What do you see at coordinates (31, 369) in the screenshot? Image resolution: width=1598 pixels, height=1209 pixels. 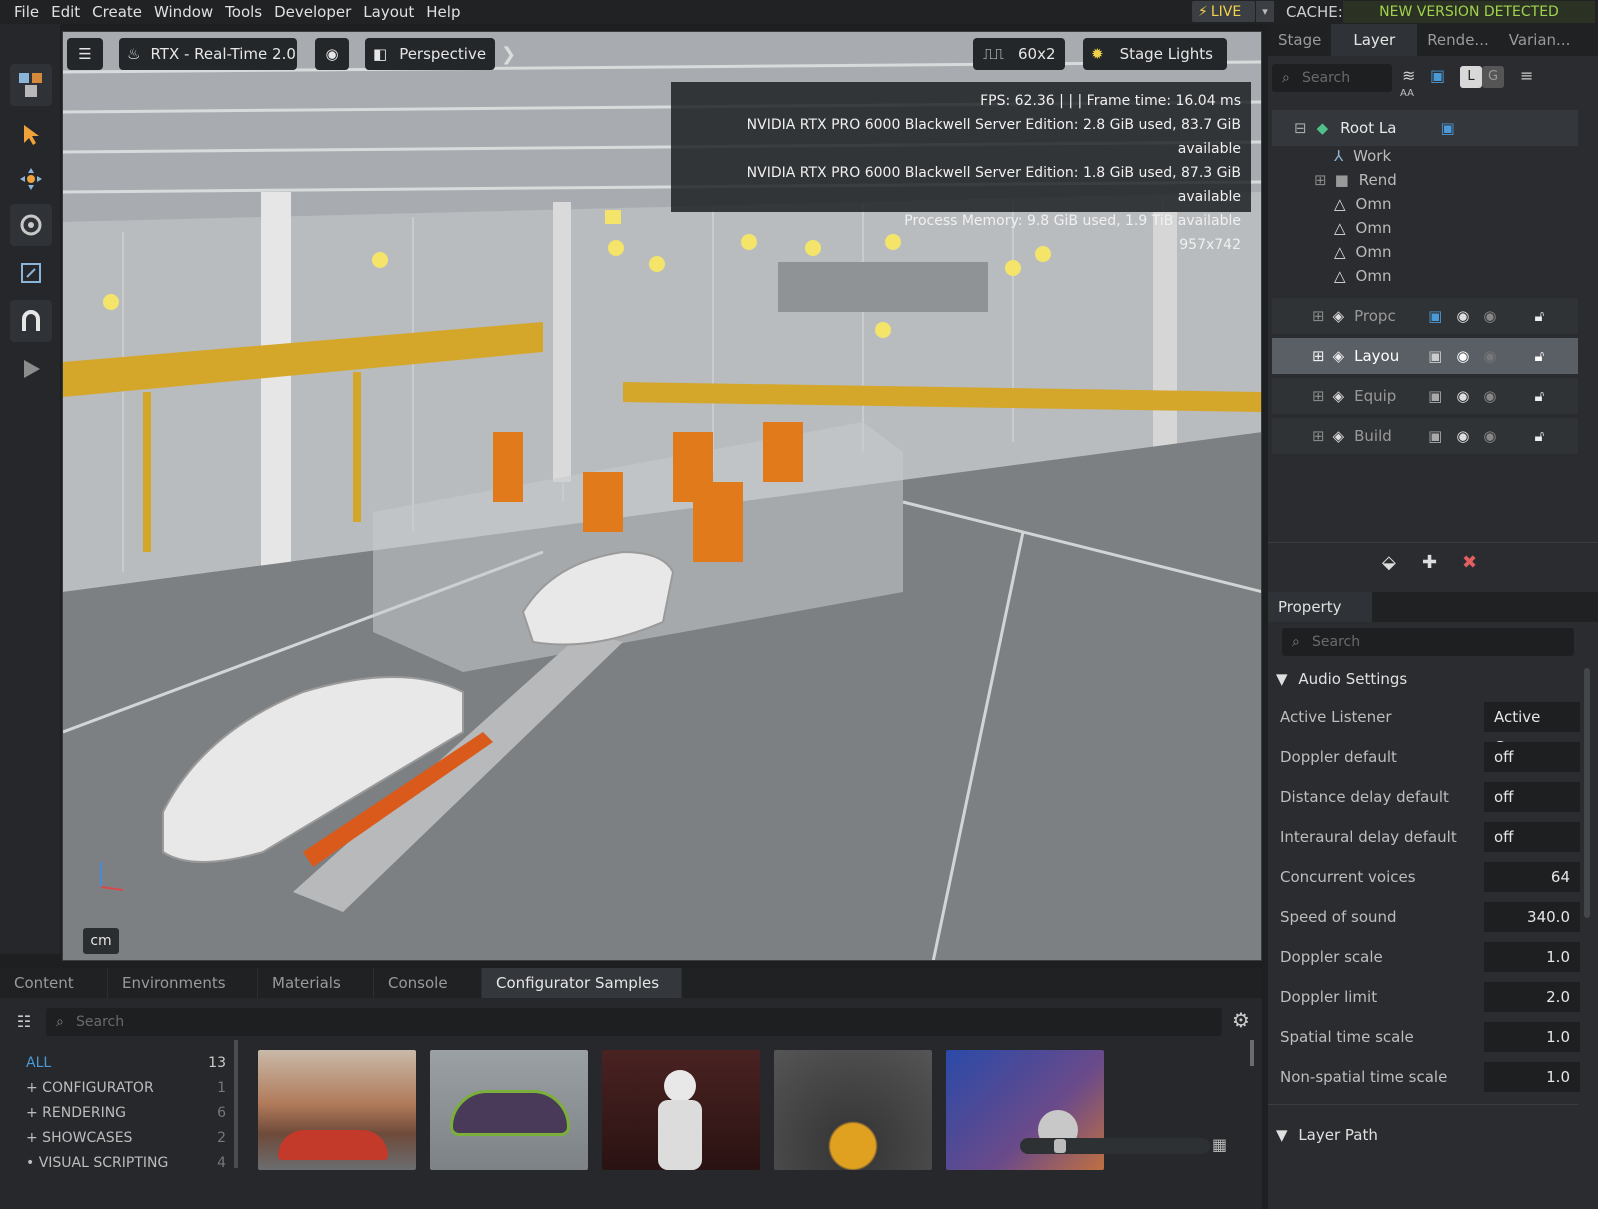 I see `play-icon` at bounding box center [31, 369].